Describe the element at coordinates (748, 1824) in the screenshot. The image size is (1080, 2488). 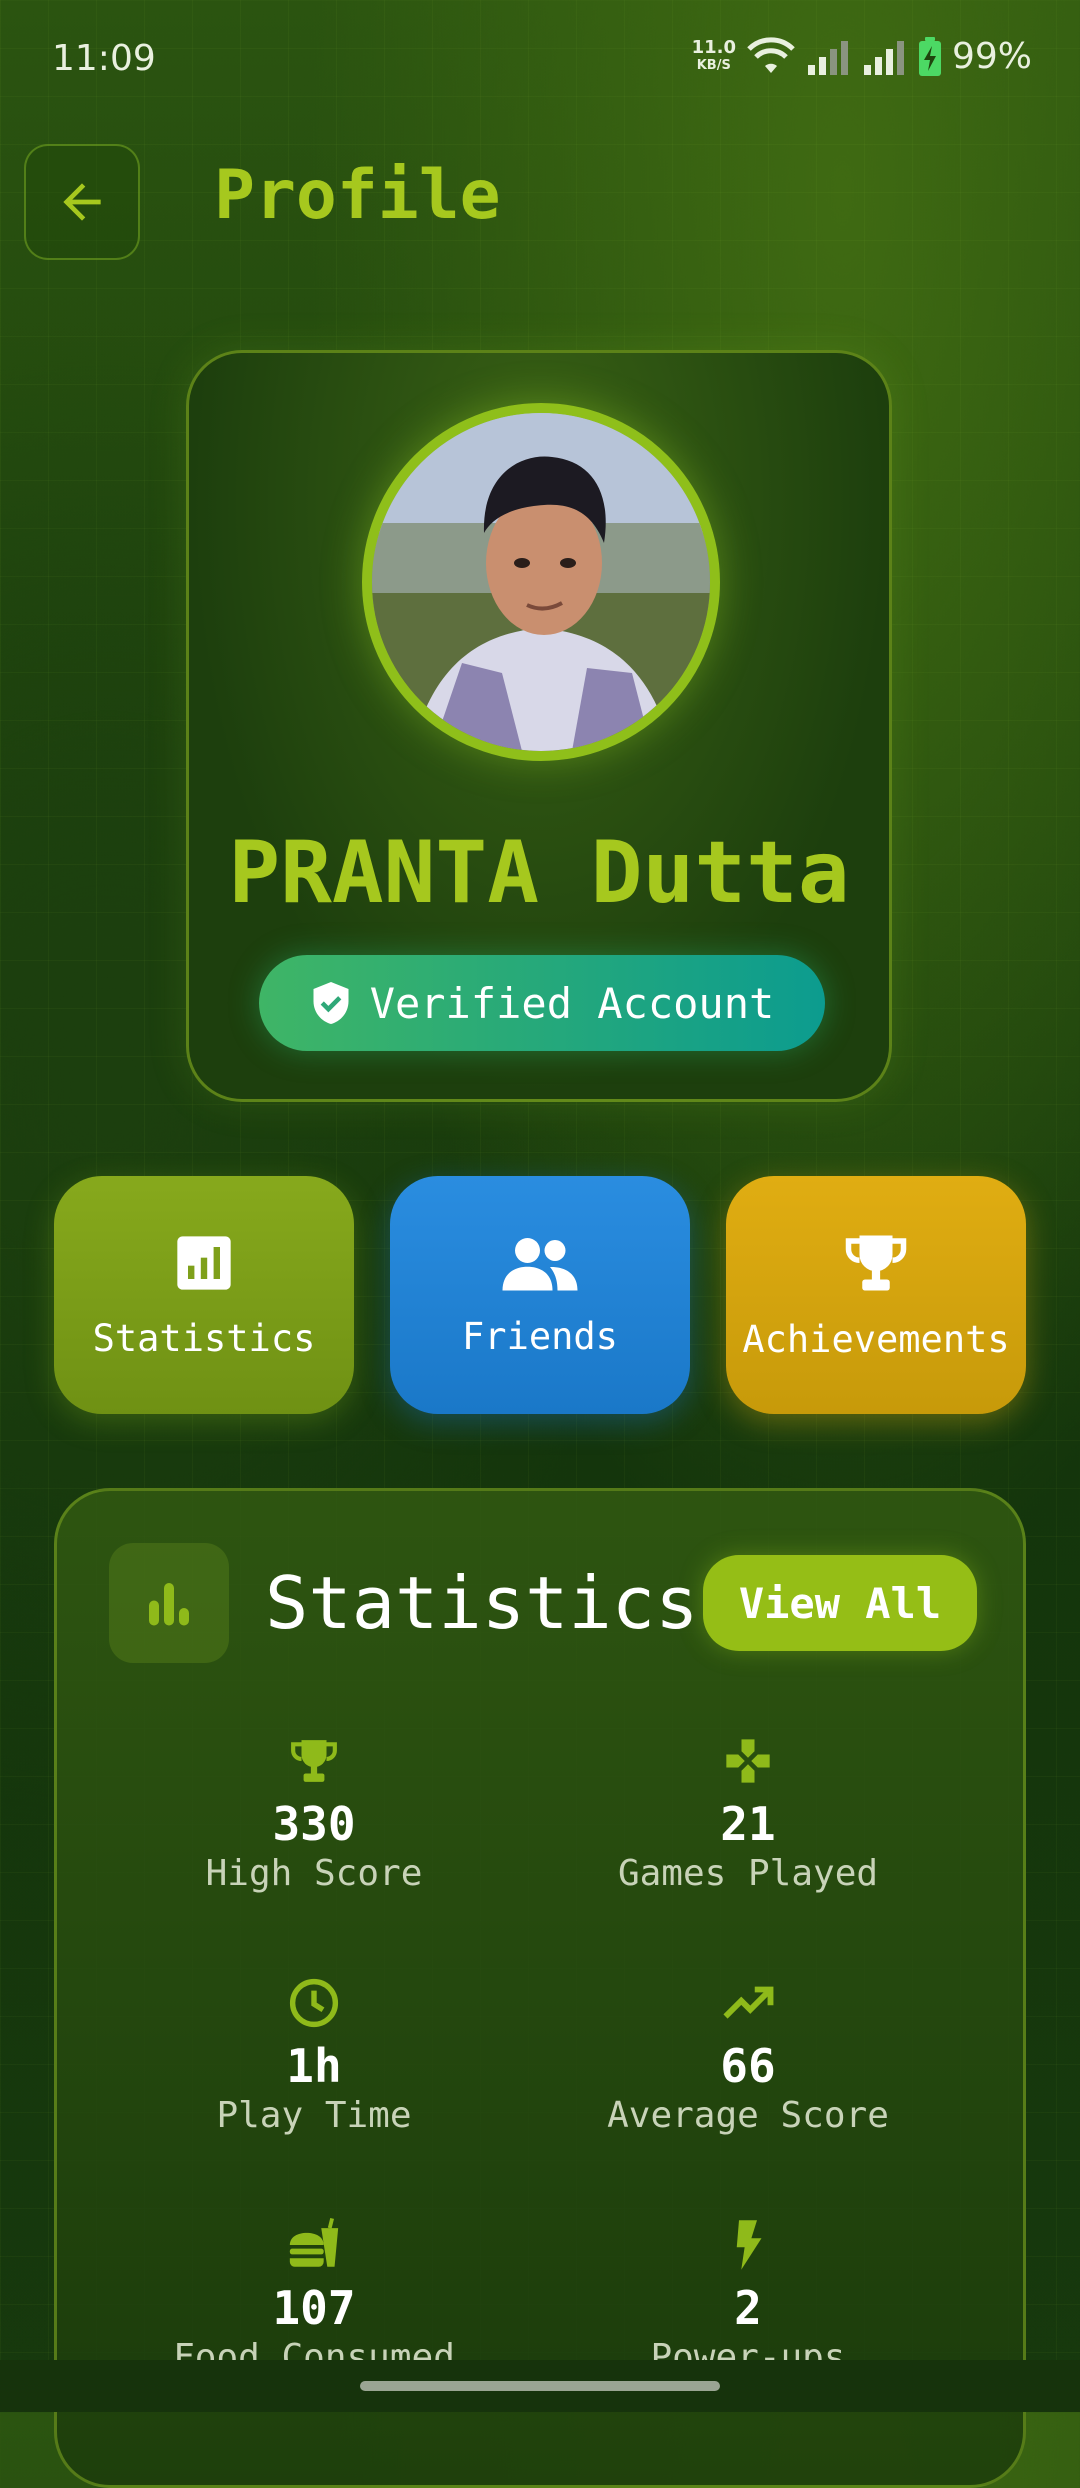
I see `stat-value: 21` at that location.